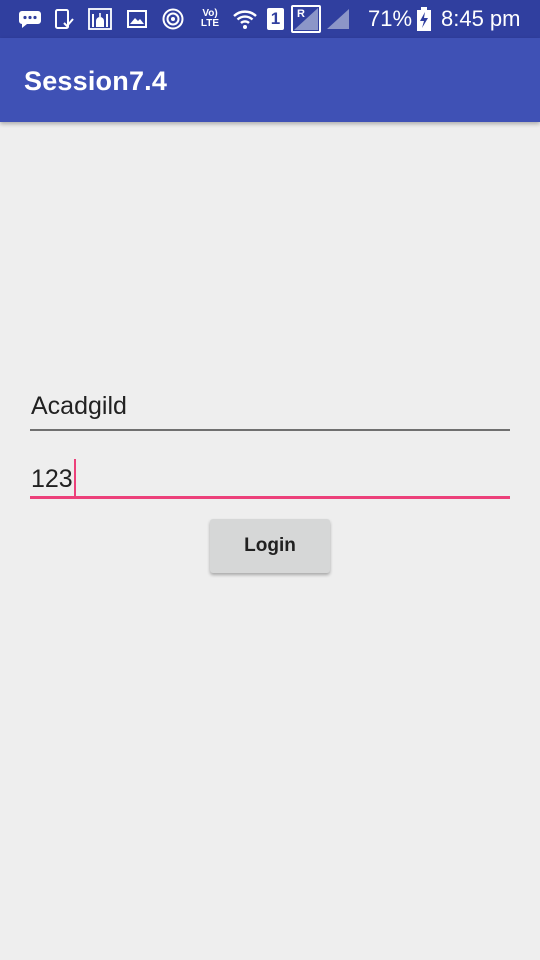  I want to click on target-icon, so click(173, 19).